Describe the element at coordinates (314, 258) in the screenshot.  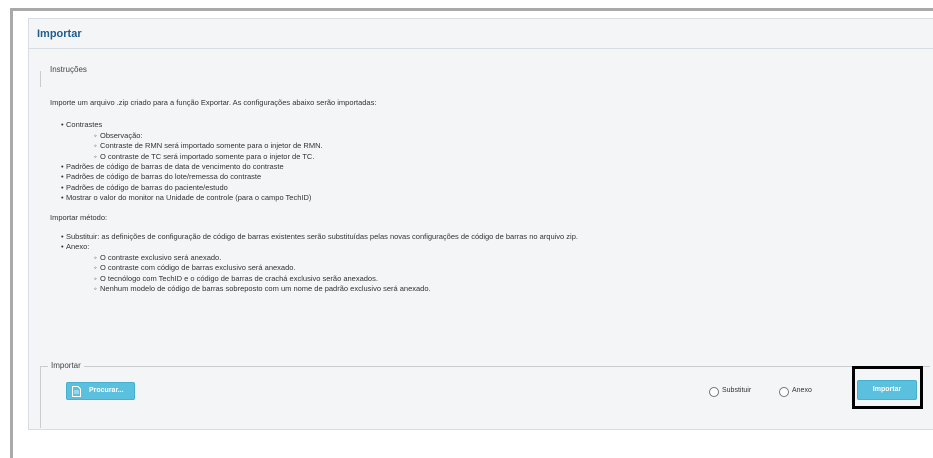
I see `list-item: O contraste exclusivo será anexado.` at that location.